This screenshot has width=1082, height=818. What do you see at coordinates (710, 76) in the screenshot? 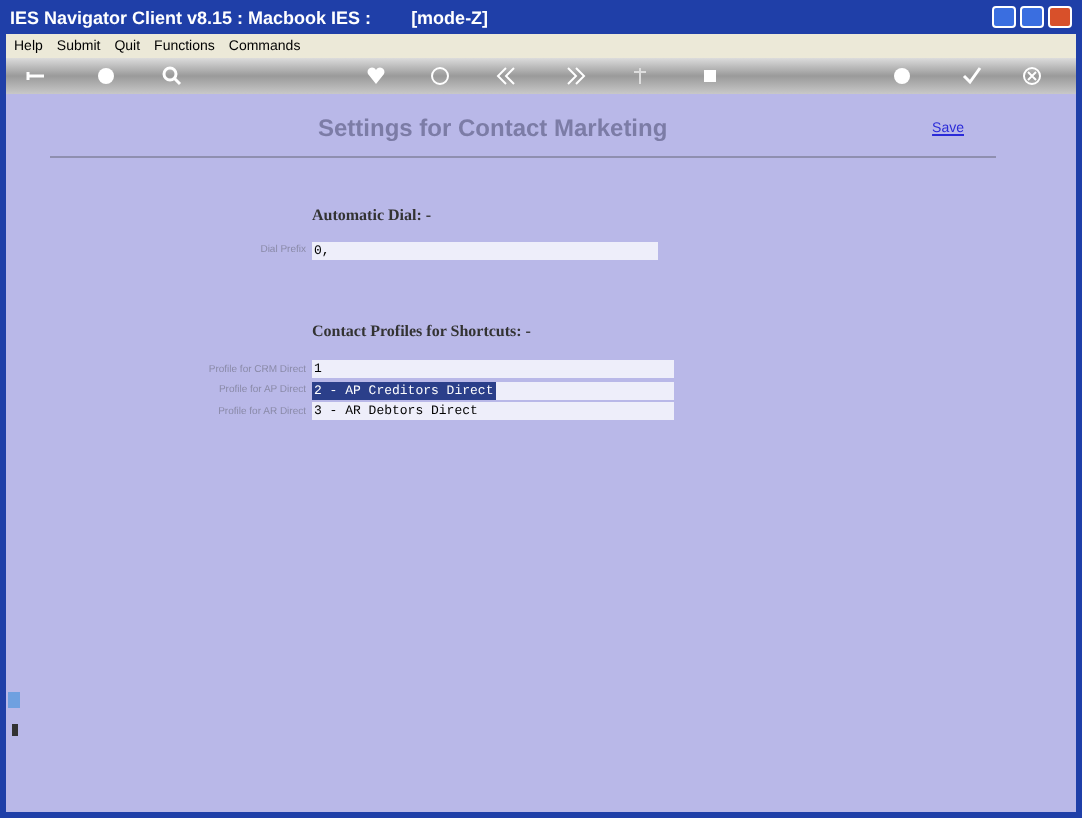
I see `square-icon` at bounding box center [710, 76].